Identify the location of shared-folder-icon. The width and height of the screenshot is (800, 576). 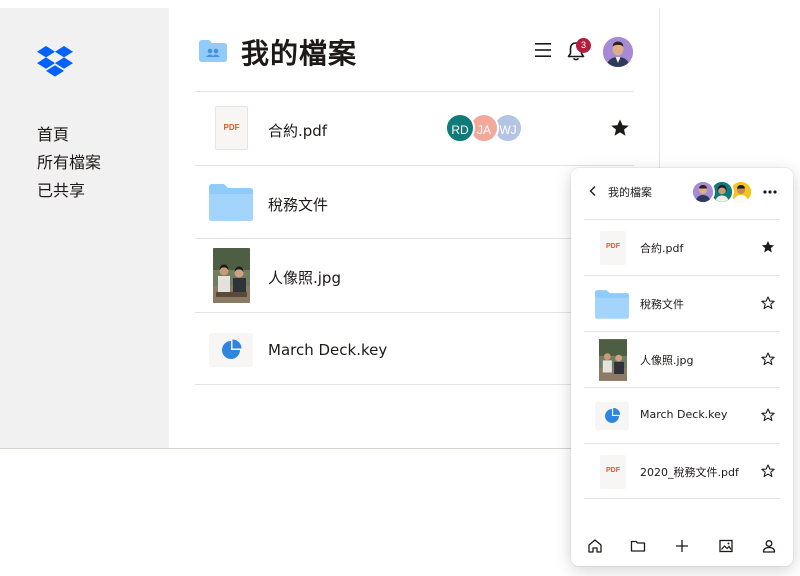
(213, 51).